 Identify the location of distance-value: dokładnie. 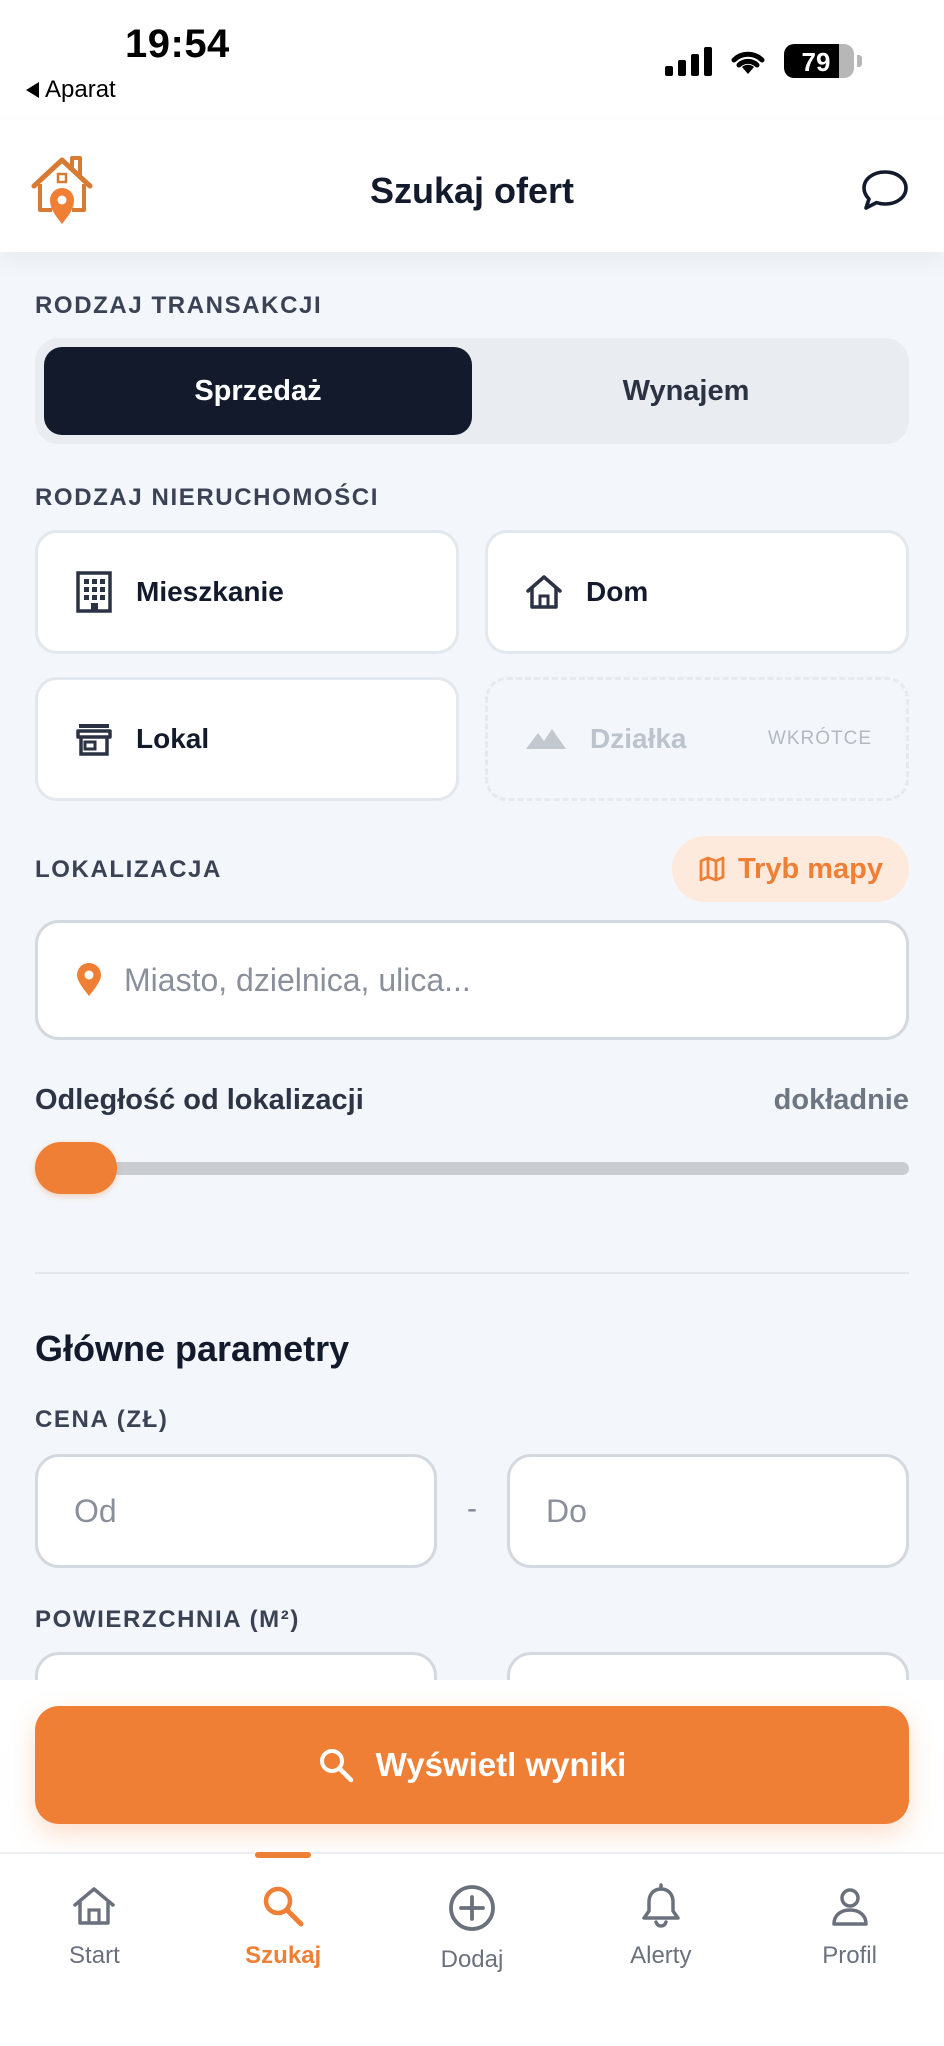
(841, 1100).